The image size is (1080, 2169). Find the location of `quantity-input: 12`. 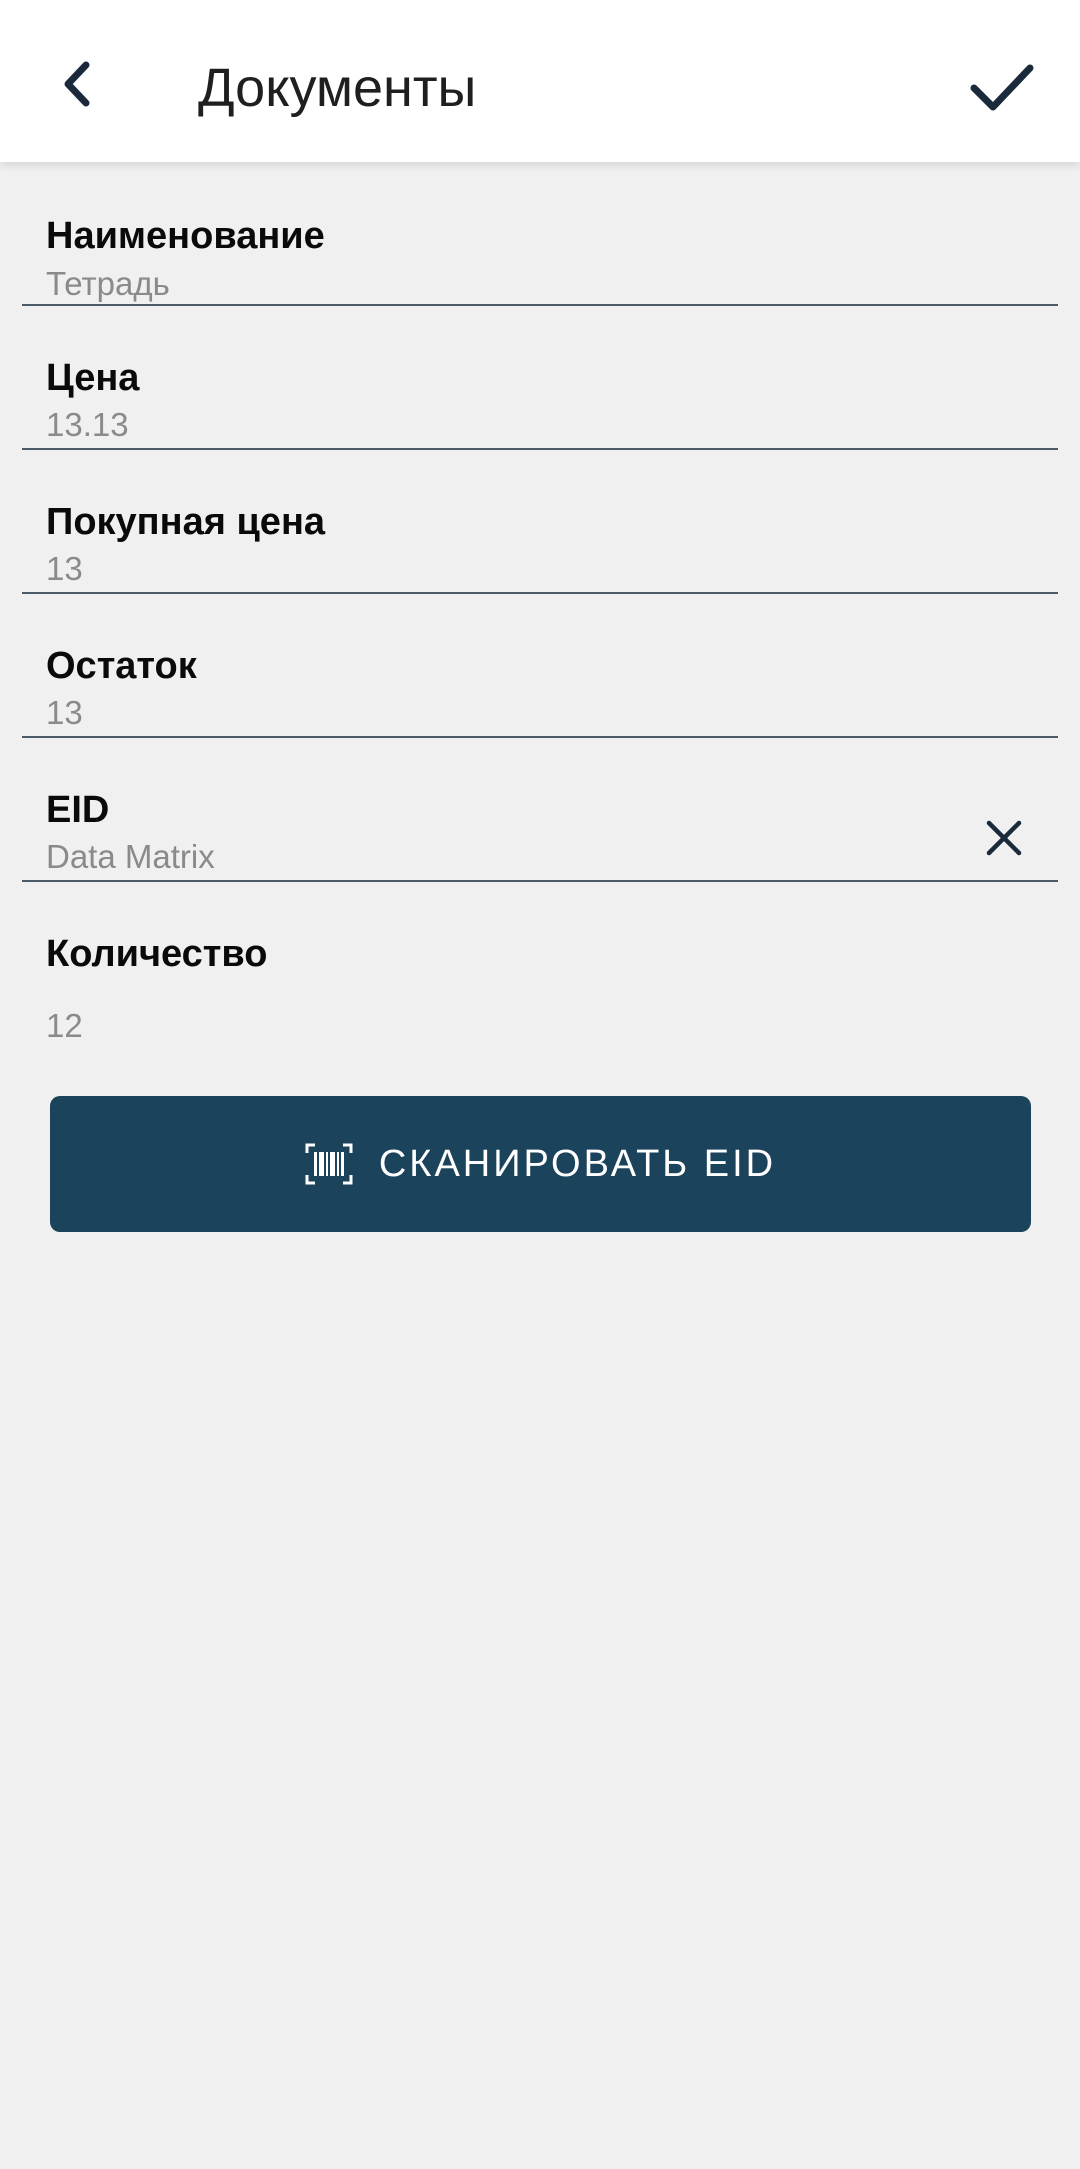

quantity-input: 12 is located at coordinates (64, 1026).